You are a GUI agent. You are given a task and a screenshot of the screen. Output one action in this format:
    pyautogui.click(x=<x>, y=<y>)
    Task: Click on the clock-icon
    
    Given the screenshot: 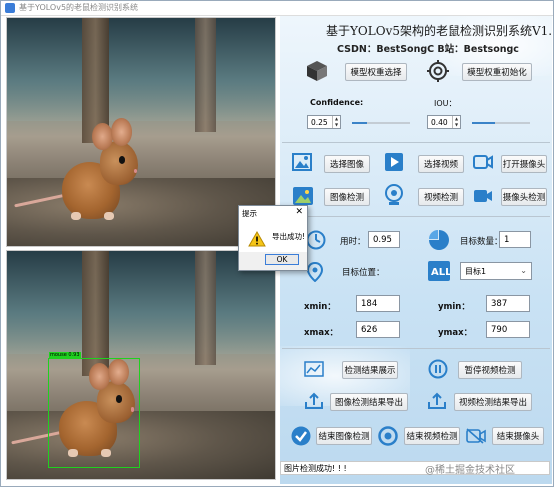 What is the action you would take?
    pyautogui.click(x=316, y=241)
    